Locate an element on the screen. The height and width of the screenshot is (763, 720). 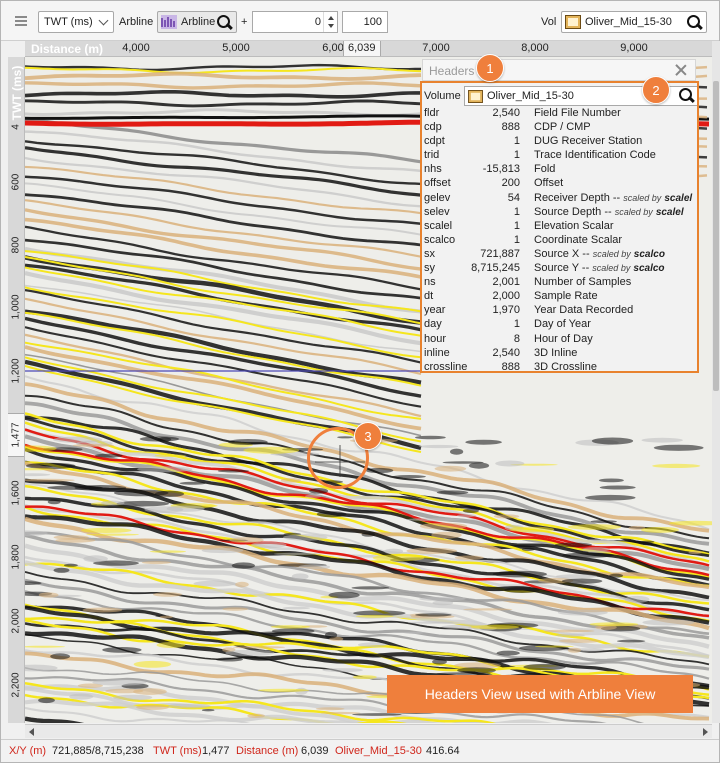
header-key: dt is located at coordinates (429, 296).